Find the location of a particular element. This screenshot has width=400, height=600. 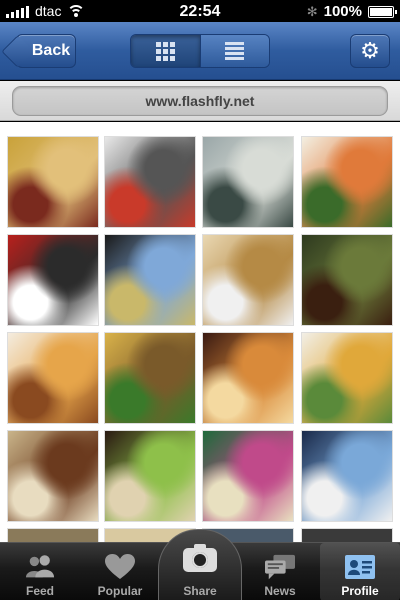

battery-fill is located at coordinates (381, 11).